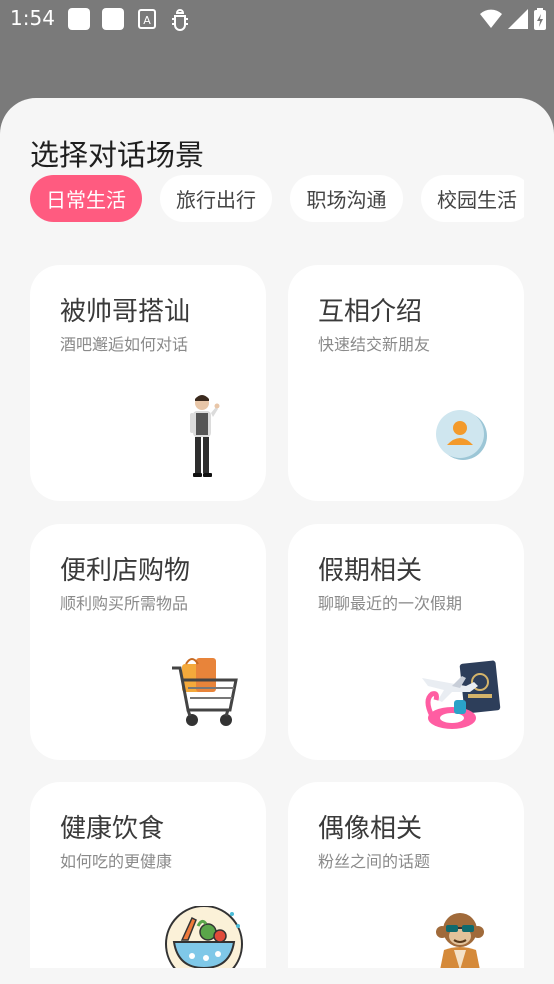  What do you see at coordinates (406, 883) in the screenshot?
I see `scene-card-idol: 偶像相关 粉丝之间的话题` at bounding box center [406, 883].